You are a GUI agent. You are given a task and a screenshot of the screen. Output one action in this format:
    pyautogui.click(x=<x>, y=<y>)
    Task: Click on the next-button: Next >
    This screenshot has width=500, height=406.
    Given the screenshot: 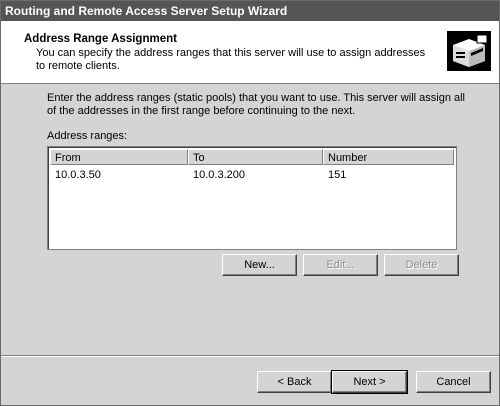 What is the action you would take?
    pyautogui.click(x=369, y=382)
    